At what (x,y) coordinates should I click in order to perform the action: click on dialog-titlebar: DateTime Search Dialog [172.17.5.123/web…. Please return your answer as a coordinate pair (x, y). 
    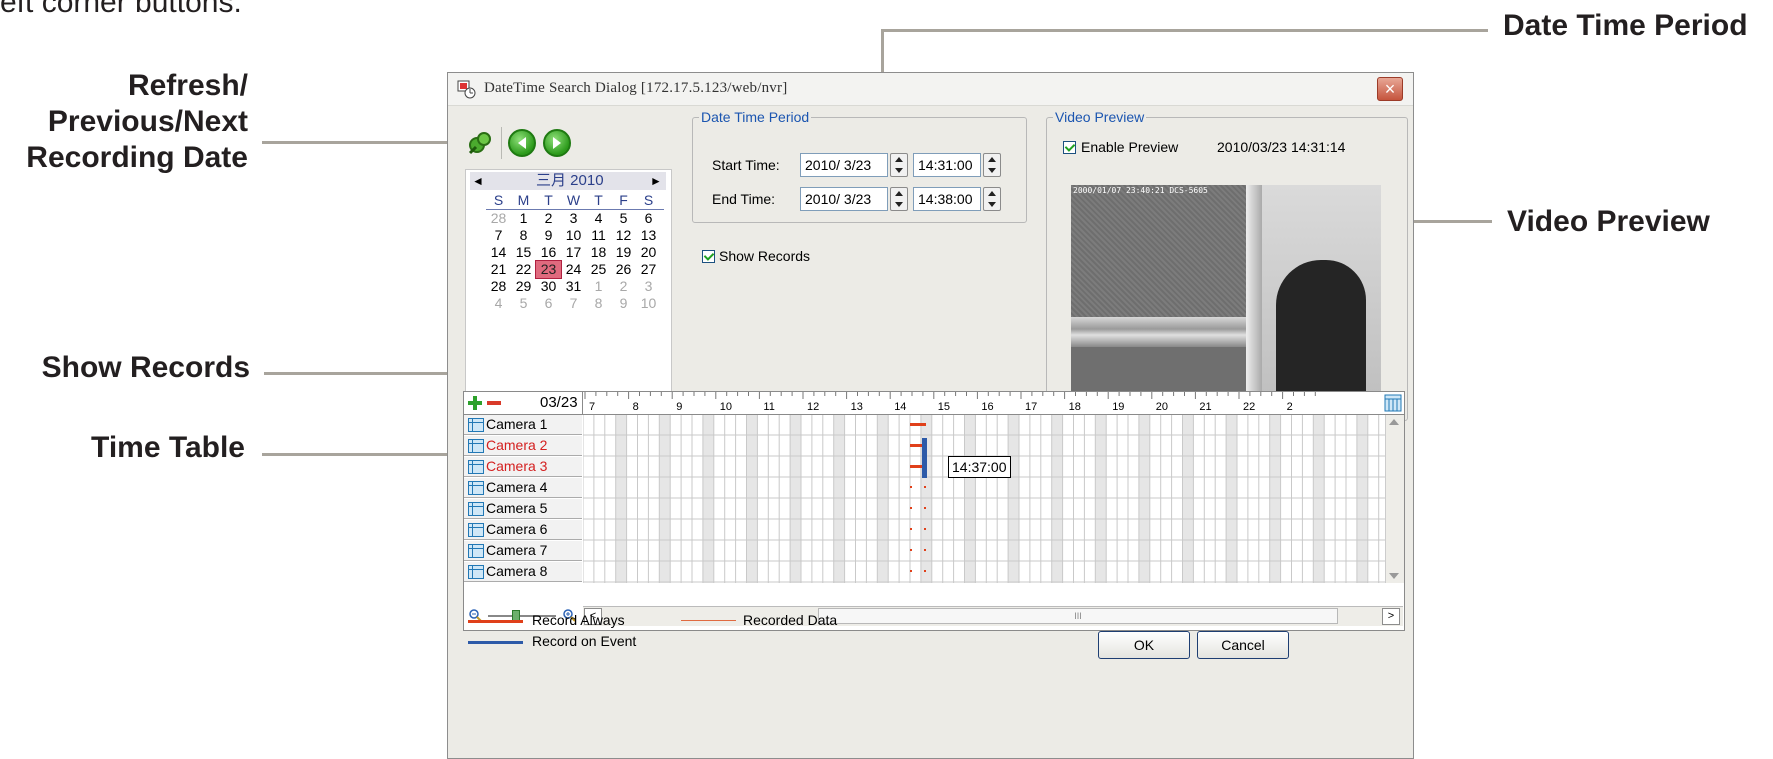
    Looking at the image, I should click on (930, 89).